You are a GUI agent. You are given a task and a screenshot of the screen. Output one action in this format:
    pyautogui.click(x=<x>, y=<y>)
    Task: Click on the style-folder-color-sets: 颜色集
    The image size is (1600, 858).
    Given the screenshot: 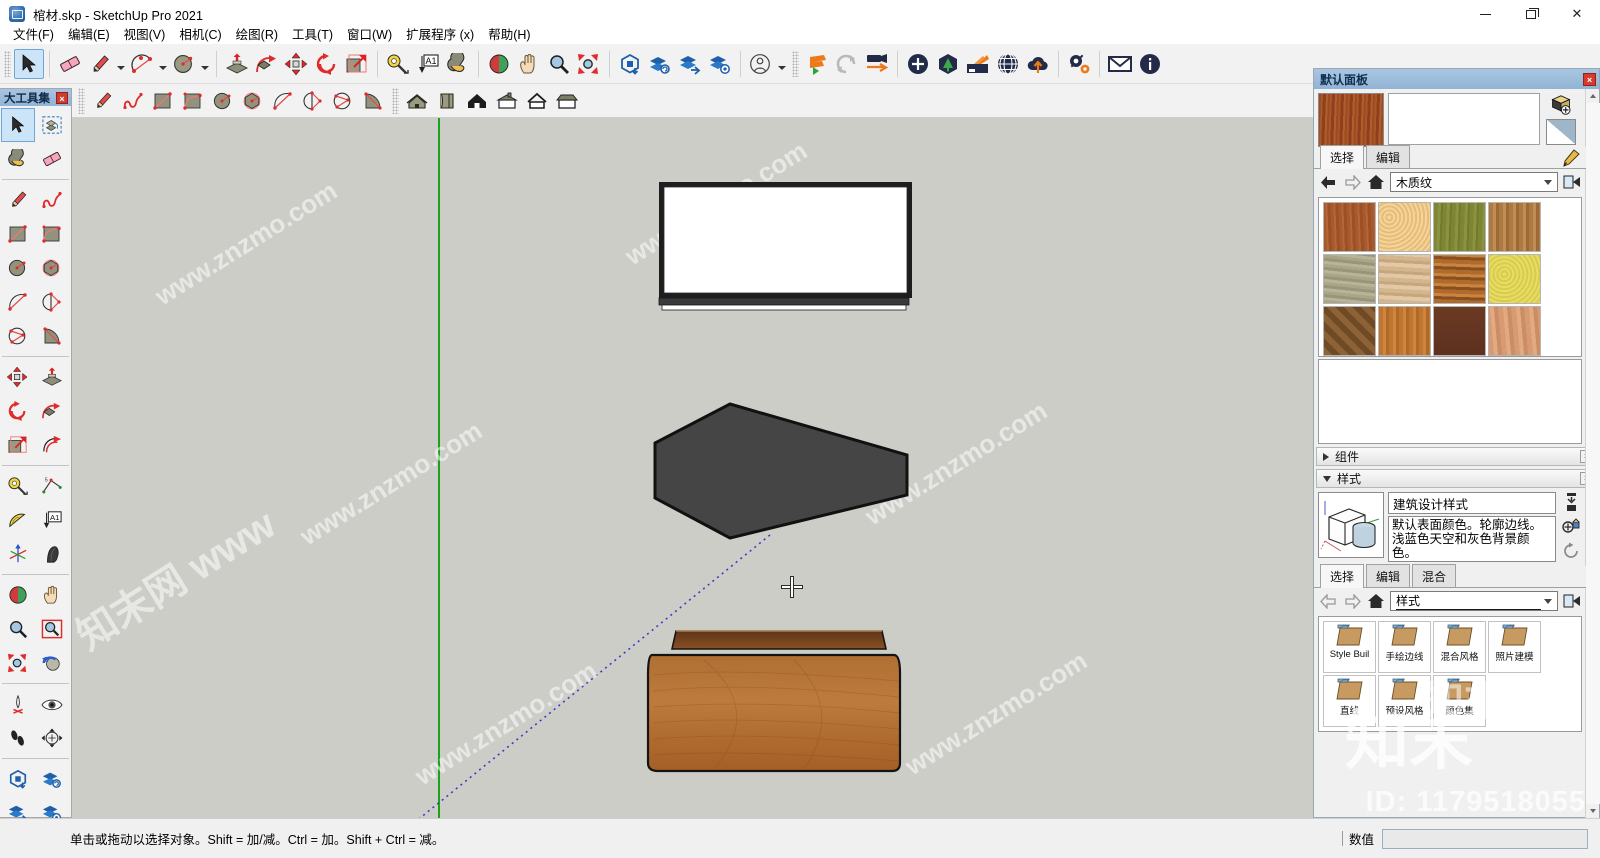 What is the action you would take?
    pyautogui.click(x=1459, y=701)
    